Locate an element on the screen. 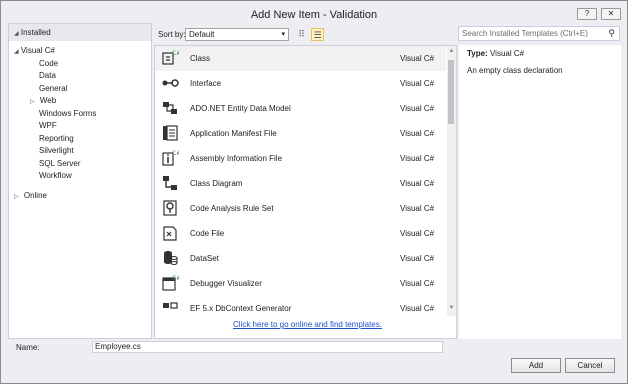 This screenshot has width=628, height=384. list-item-ef-dbcontext-generator: EF 5.x DbContext Generator Visual C# is located at coordinates (300, 306).